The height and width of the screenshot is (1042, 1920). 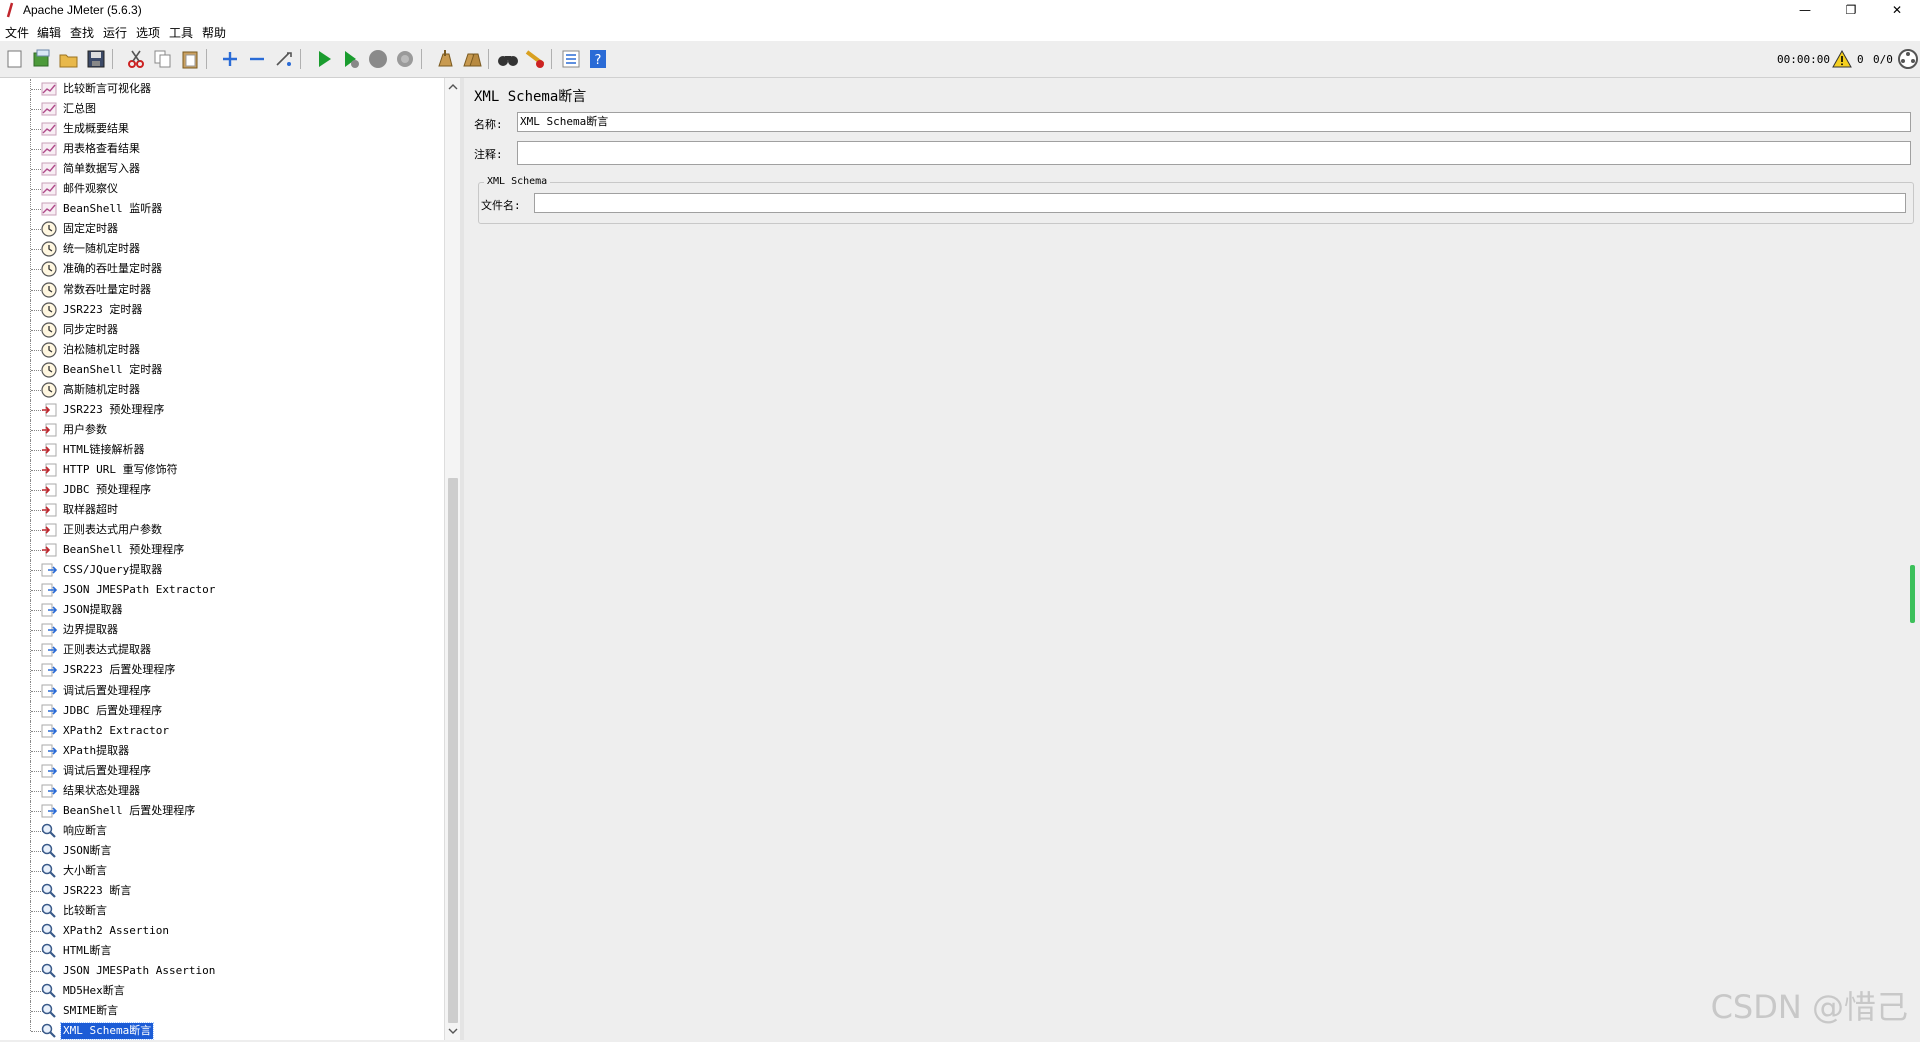 I want to click on toggle-icon, so click(x=284, y=59).